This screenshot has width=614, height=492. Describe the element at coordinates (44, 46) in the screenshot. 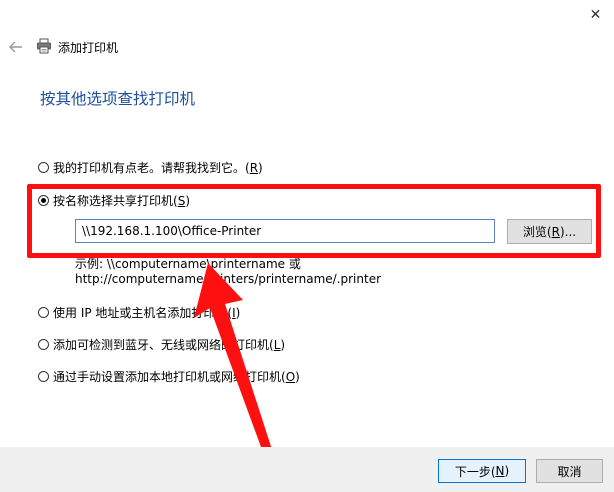

I see `printer-icon` at that location.